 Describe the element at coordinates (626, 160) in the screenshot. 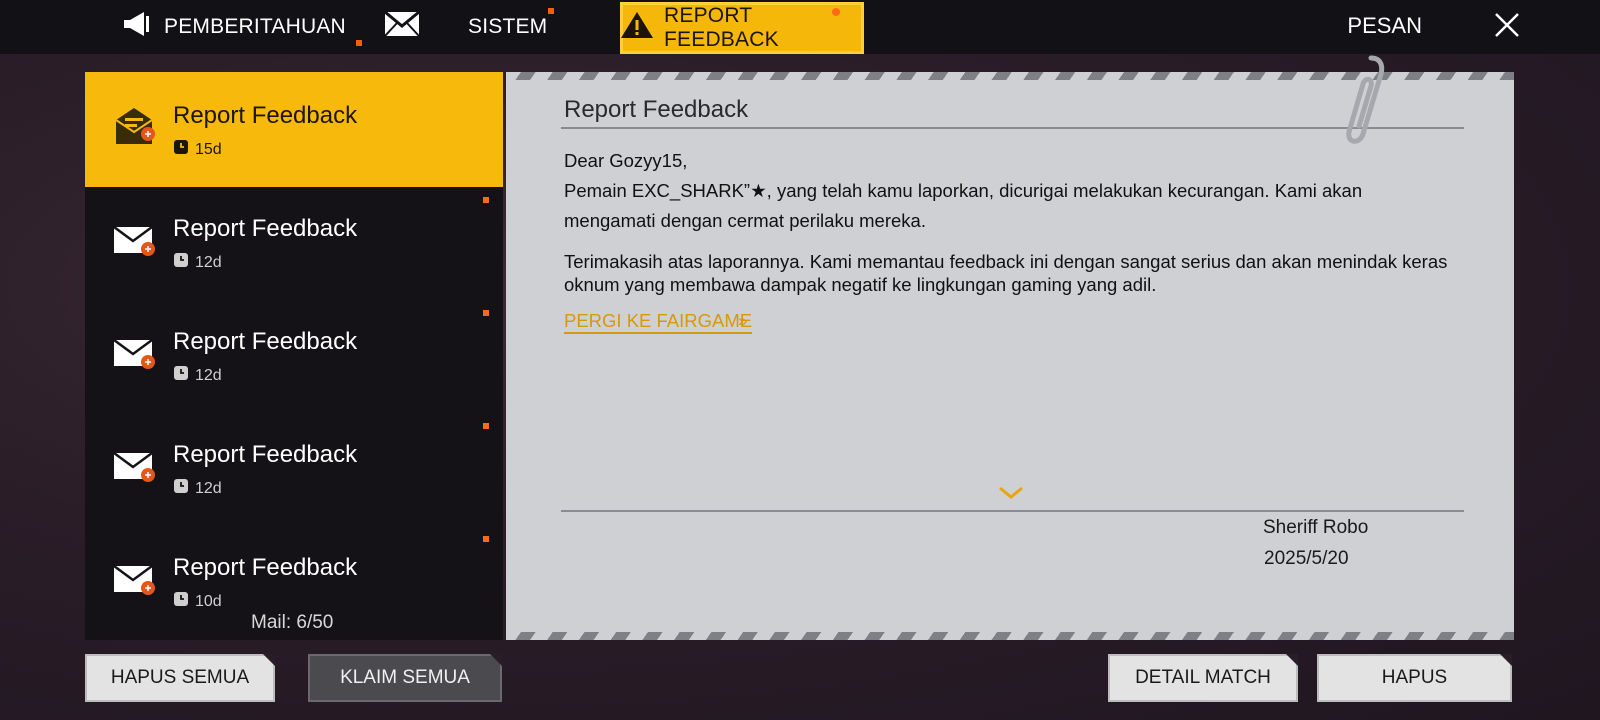

I see `message-greeting: Dear Gozyy15,` at that location.